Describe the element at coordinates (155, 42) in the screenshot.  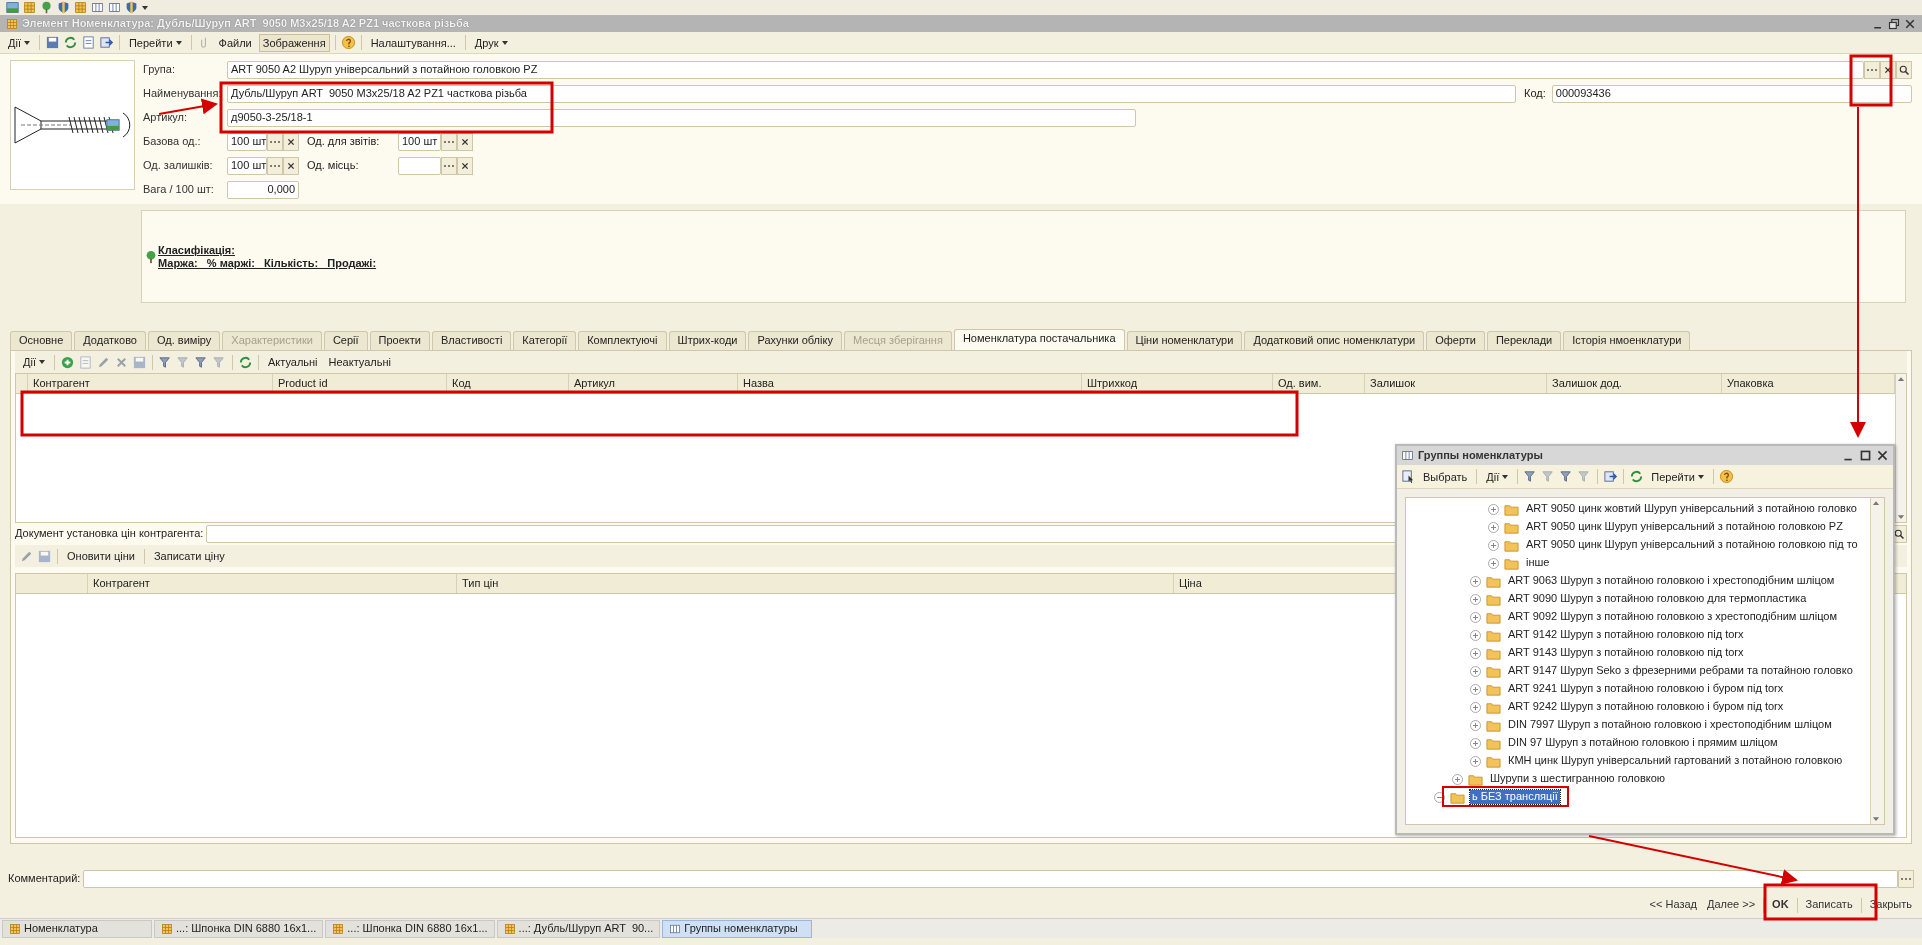
I see `menu-button: Перейти` at that location.